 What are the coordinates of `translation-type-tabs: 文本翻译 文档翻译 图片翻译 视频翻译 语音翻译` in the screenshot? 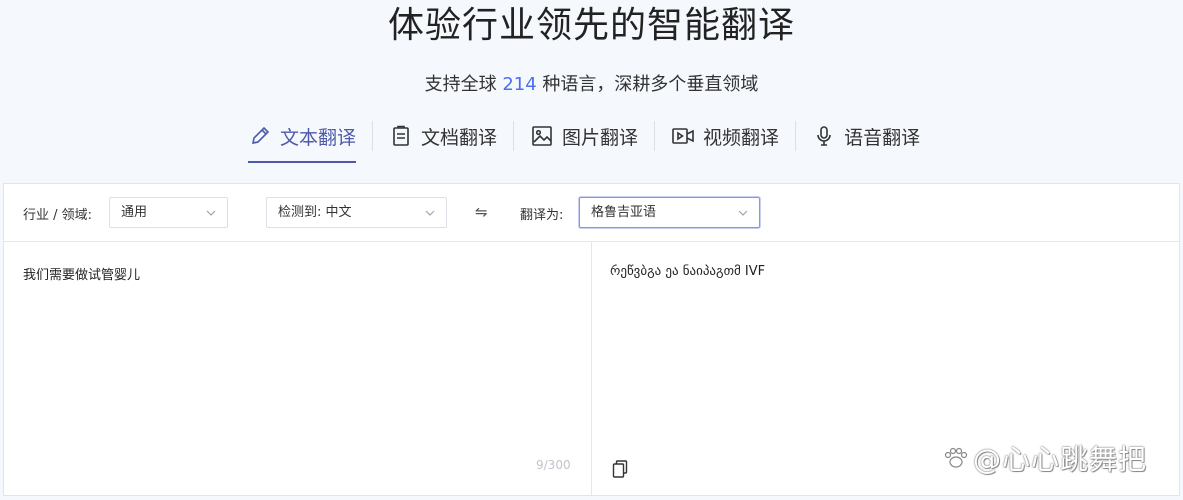 It's located at (584, 141).